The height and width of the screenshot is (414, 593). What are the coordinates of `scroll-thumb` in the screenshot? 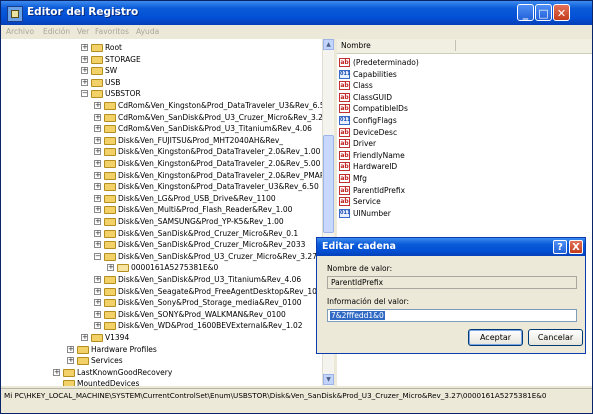 It's located at (328, 184).